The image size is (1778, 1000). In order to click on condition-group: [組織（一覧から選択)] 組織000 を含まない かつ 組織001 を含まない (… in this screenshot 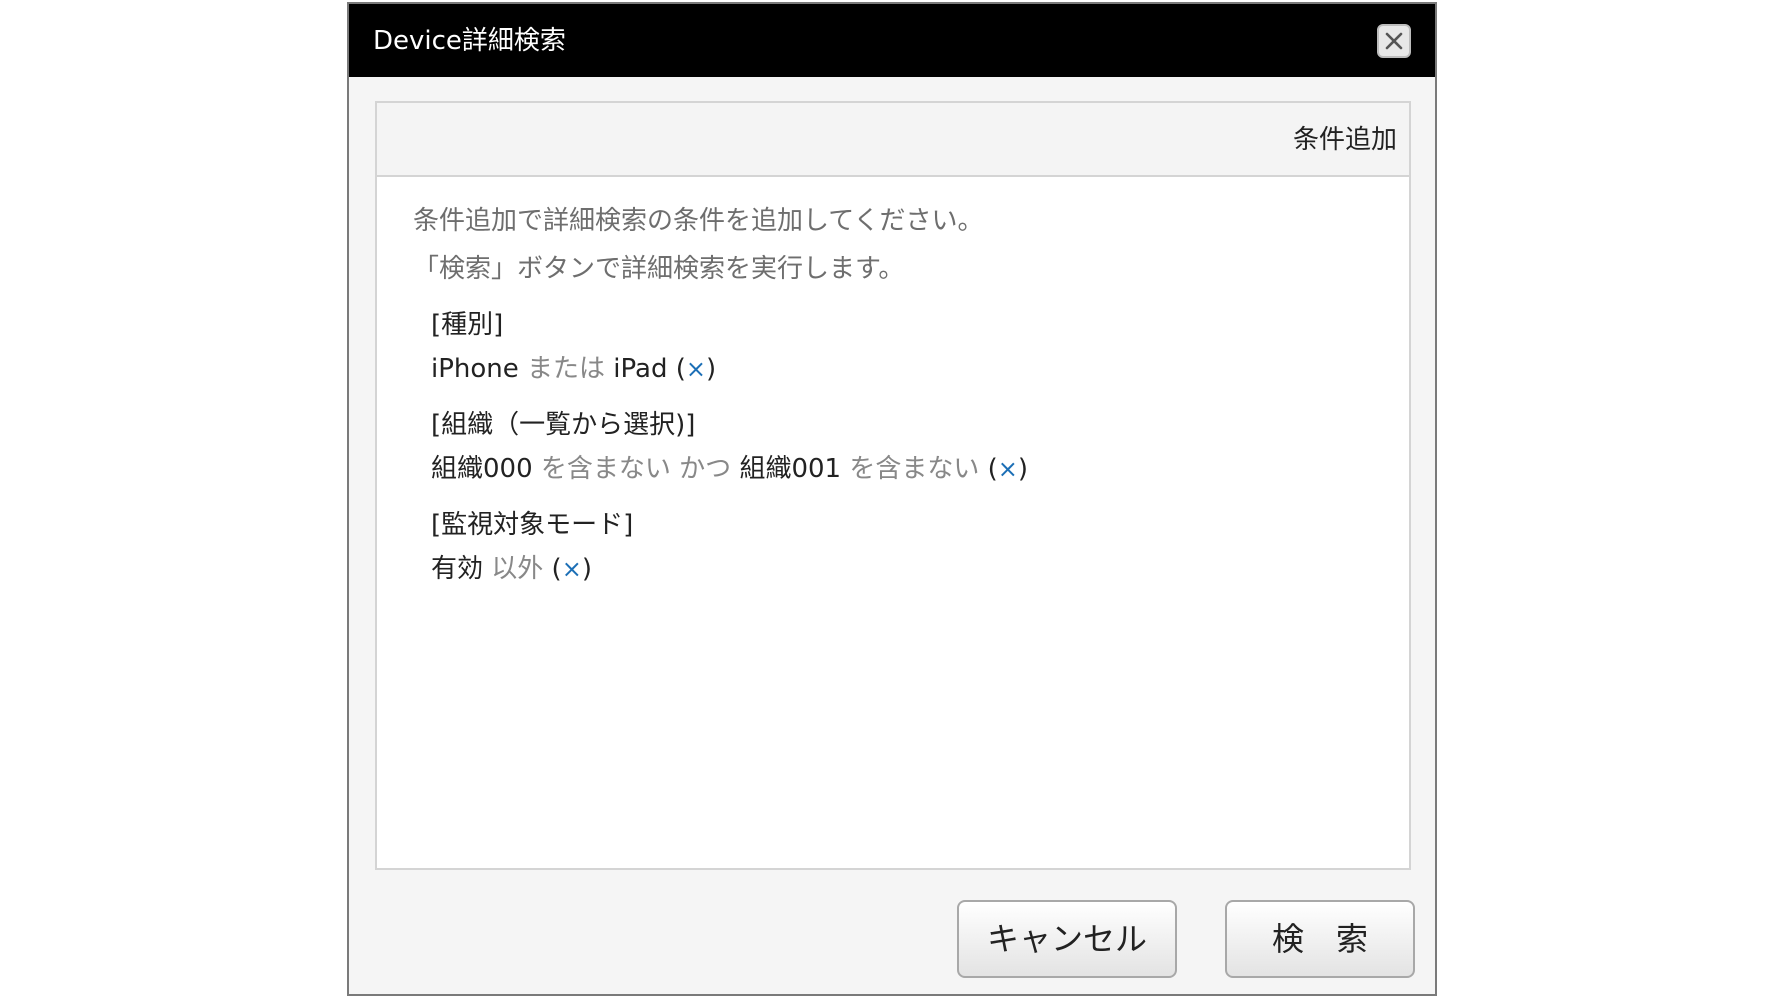, I will do `click(729, 447)`.